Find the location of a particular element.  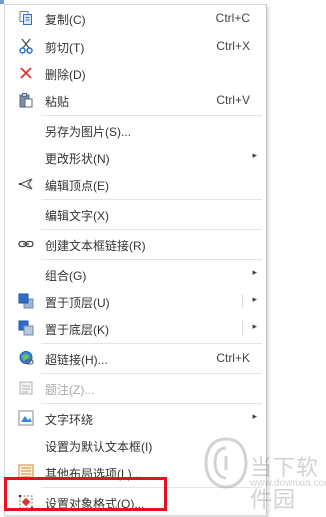

menu-item-change-shape: 更改形状(N) ▸ is located at coordinates (135, 157).